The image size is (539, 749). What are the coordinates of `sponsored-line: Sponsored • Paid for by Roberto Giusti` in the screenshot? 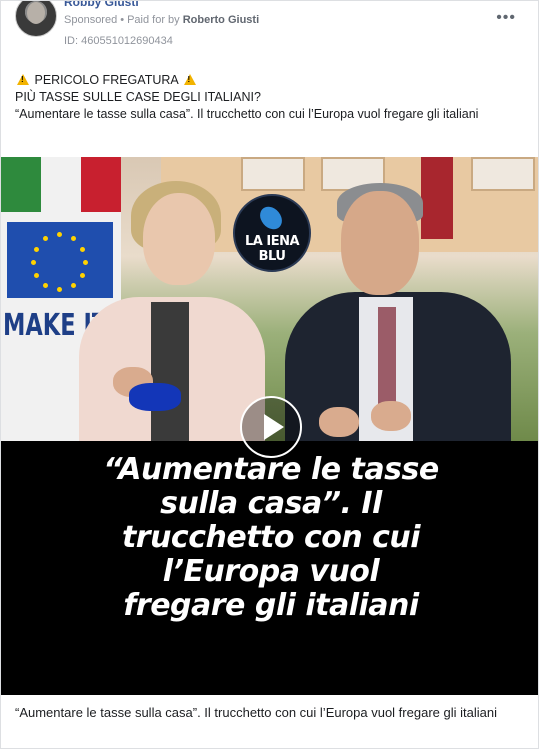 It's located at (161, 20).